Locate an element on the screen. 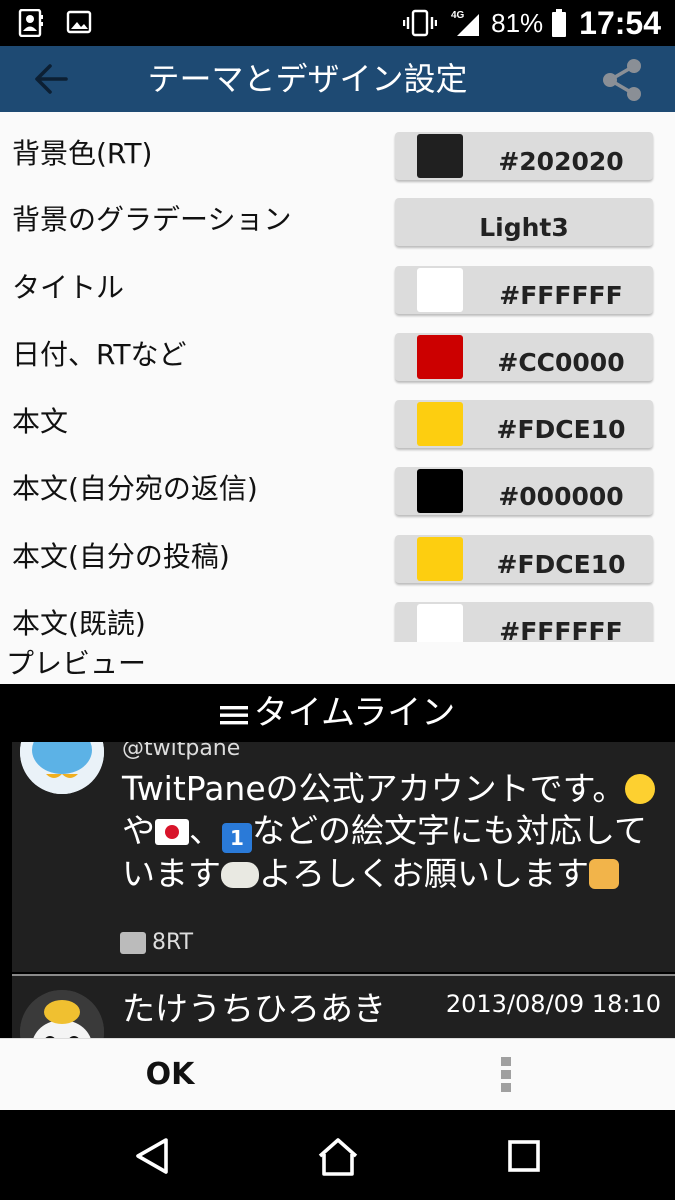  color-button-body: #FDCE10 is located at coordinates (524, 424).